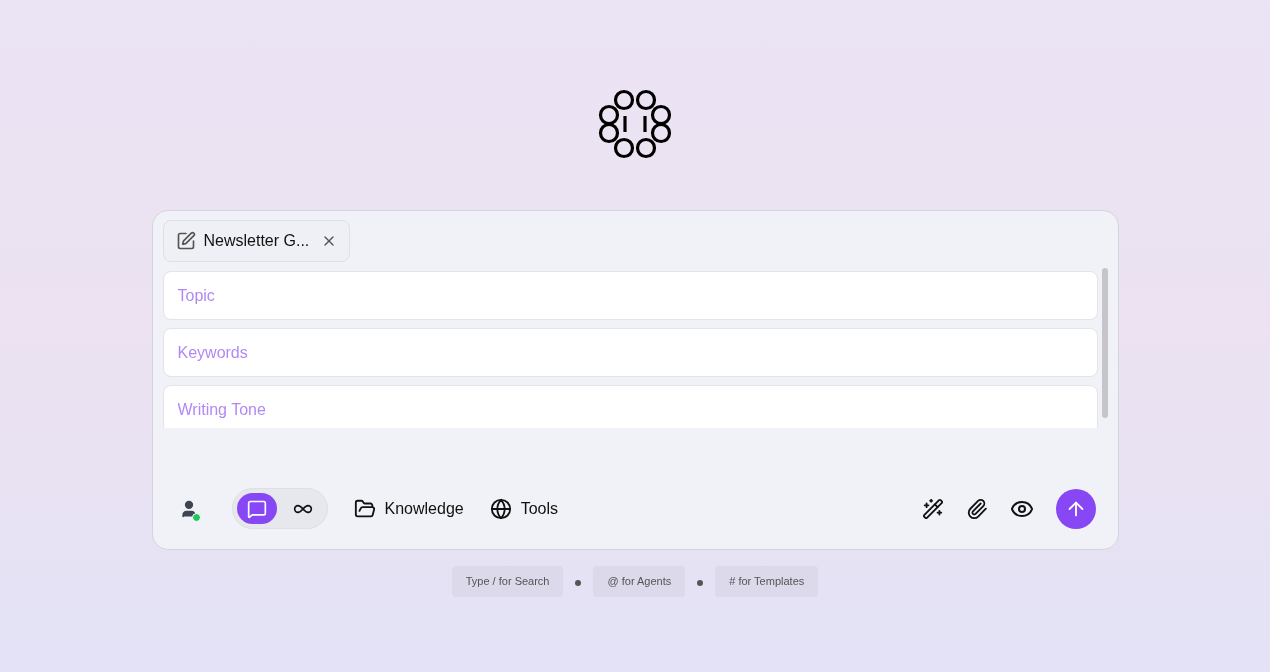  I want to click on template-field: Writing Tone, so click(630, 406).